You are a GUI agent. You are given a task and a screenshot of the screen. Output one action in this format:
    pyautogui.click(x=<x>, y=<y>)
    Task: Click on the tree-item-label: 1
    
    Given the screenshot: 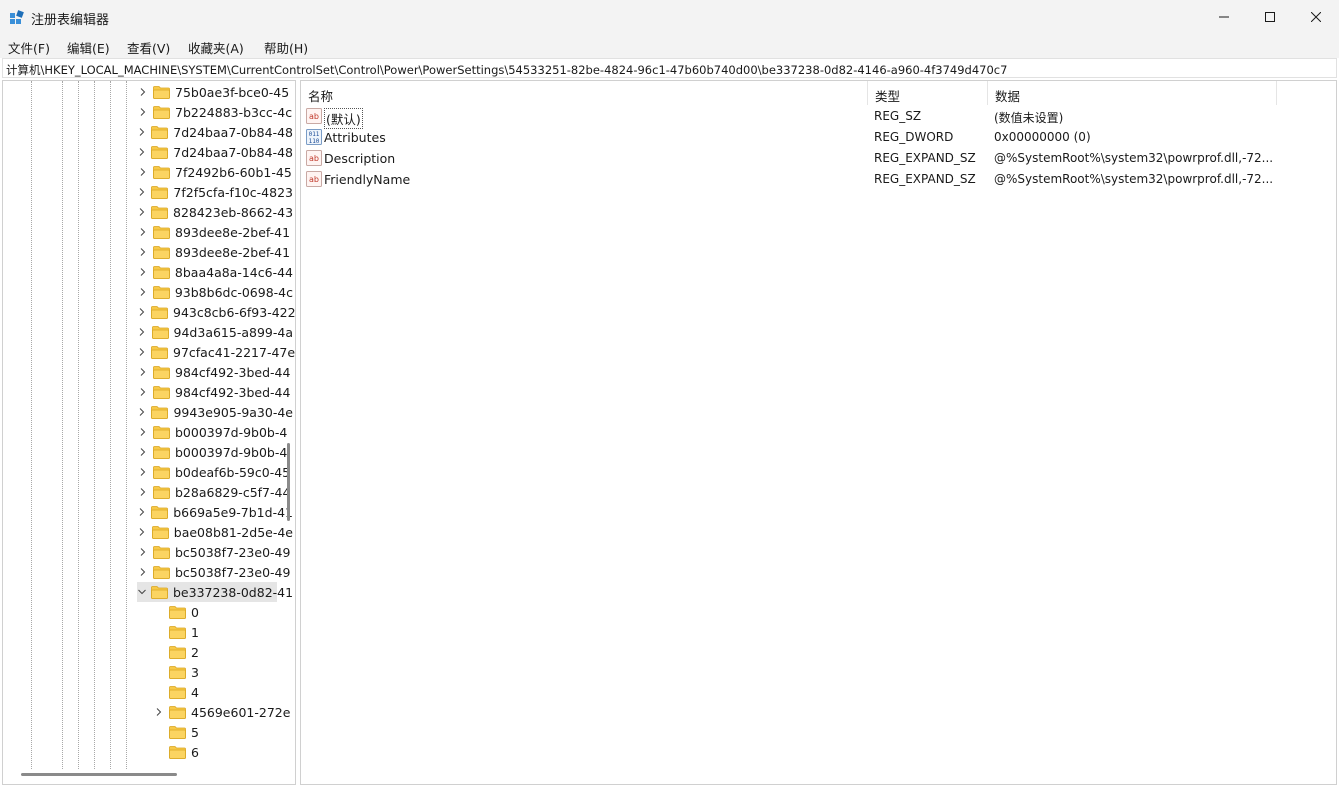 What is the action you would take?
    pyautogui.click(x=195, y=632)
    